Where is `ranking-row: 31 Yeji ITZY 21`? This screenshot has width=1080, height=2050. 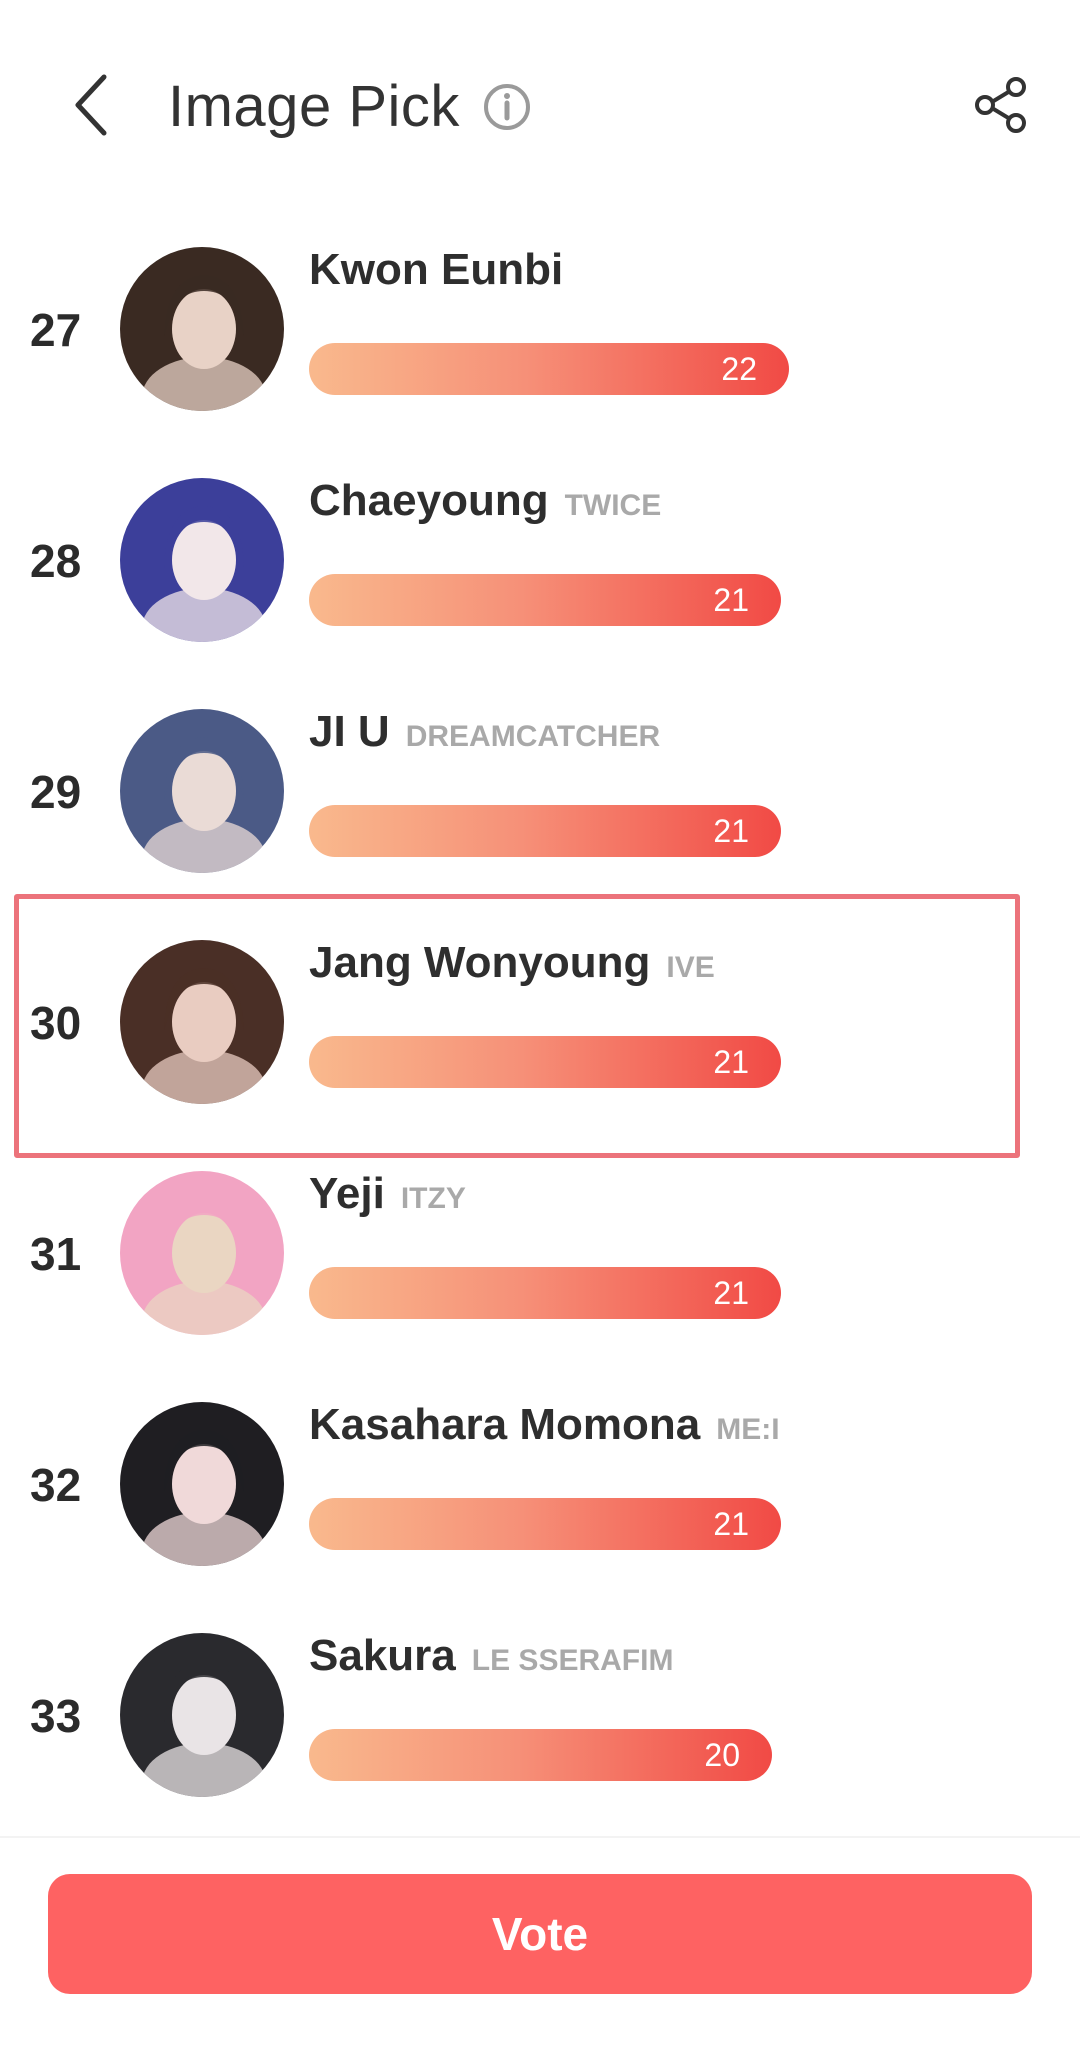
ranking-row: 31 Yeji ITZY 21 is located at coordinates (540, 1254).